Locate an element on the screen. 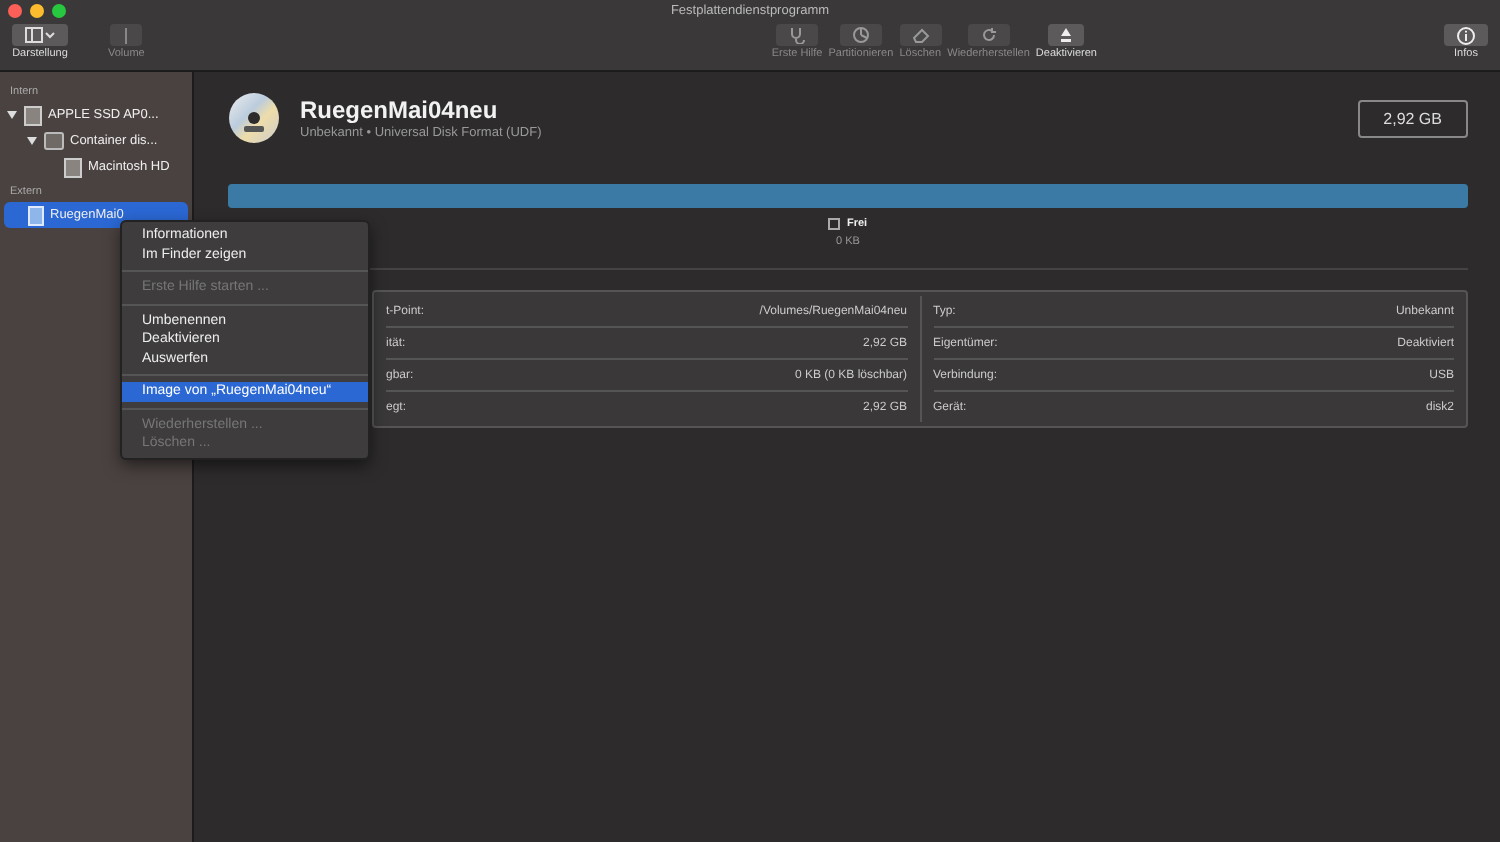  eject-icon is located at coordinates (1066, 35).